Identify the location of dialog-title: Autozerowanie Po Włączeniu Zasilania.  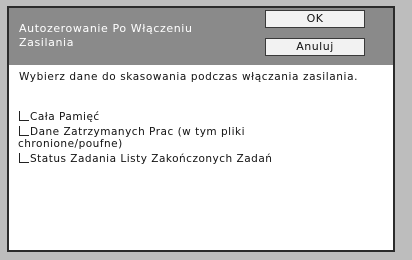
(106, 35).